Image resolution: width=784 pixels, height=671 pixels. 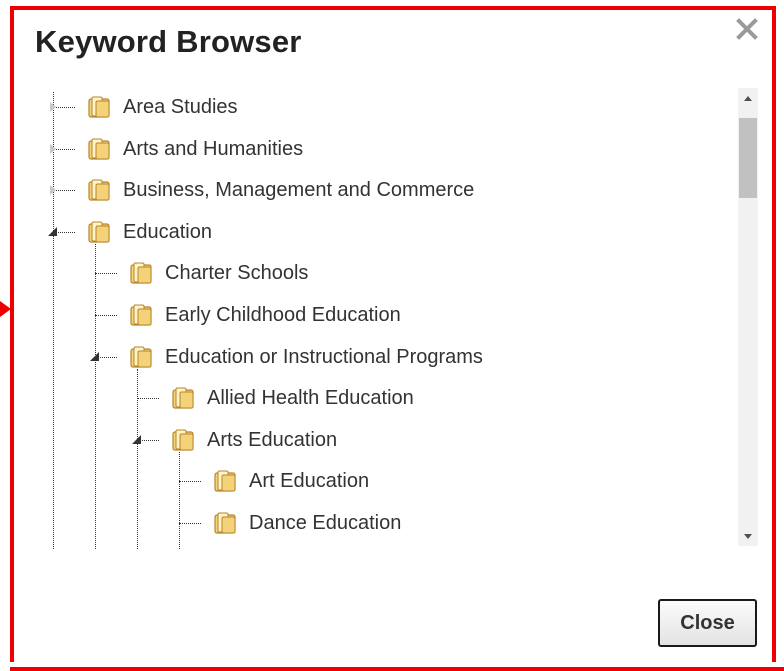 What do you see at coordinates (748, 536) in the screenshot?
I see `scroll-down-arrow-icon` at bounding box center [748, 536].